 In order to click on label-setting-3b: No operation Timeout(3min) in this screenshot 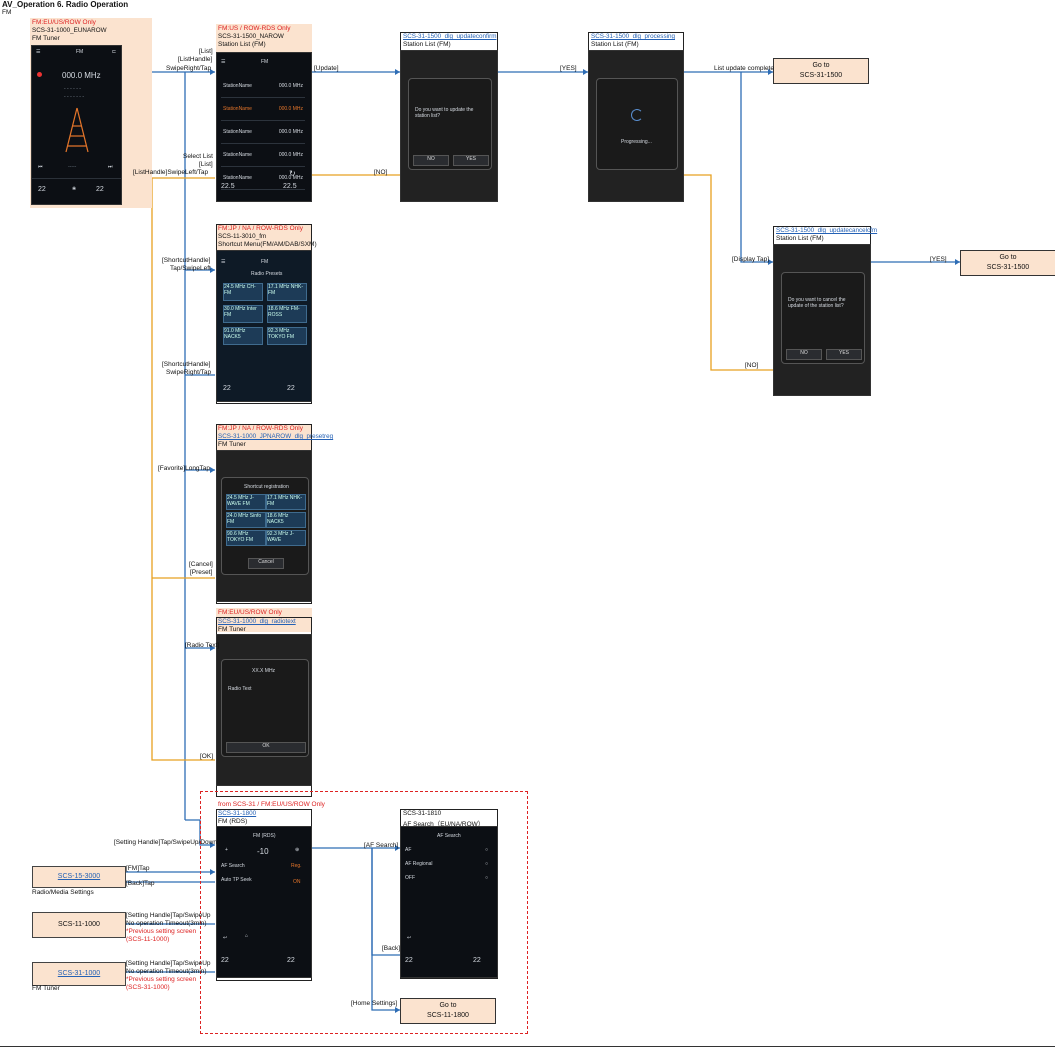, I will do `click(166, 971)`.